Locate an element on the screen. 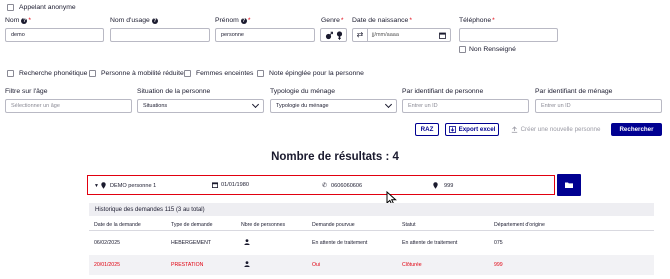  non-renseigne-option: Non Renseigné is located at coordinates (487, 49).